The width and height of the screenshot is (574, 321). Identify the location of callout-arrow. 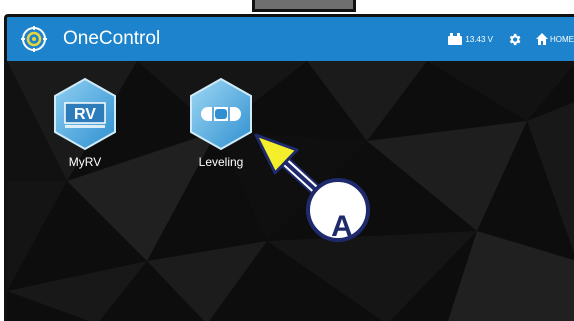
(312, 187).